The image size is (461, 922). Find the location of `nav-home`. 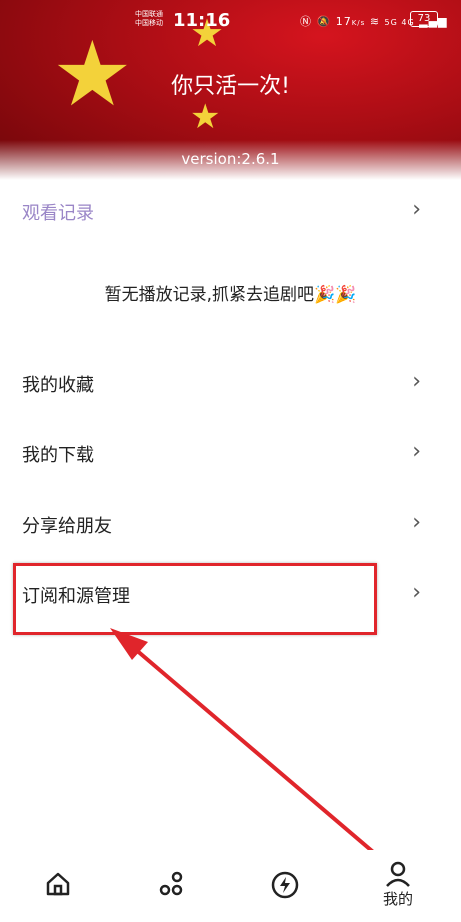

nav-home is located at coordinates (58, 890).